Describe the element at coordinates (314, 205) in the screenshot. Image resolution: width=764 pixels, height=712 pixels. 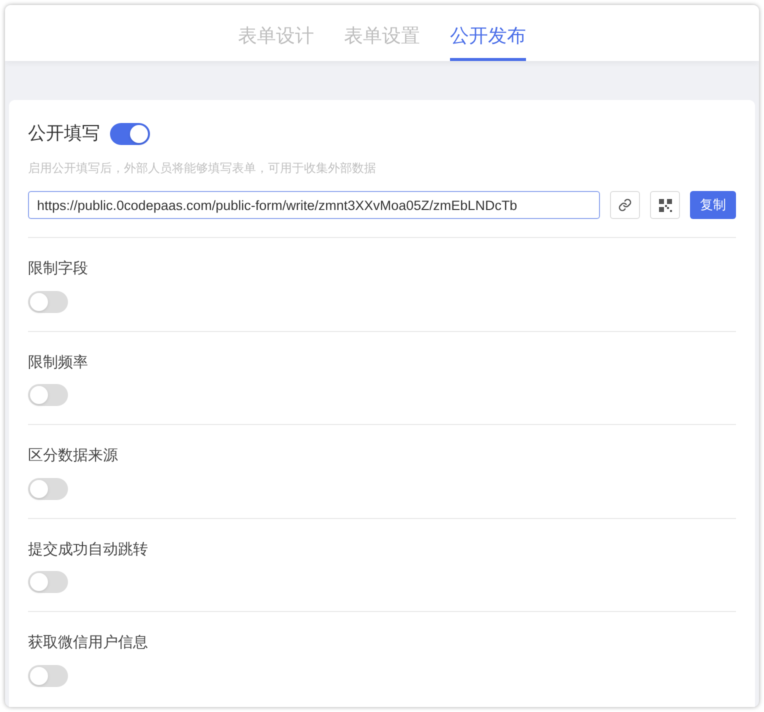
I see `url-field: https://public.0codepaas.com/public-form/write/zmnt3XXvMoa05Z/zmEbLNDcTb` at that location.